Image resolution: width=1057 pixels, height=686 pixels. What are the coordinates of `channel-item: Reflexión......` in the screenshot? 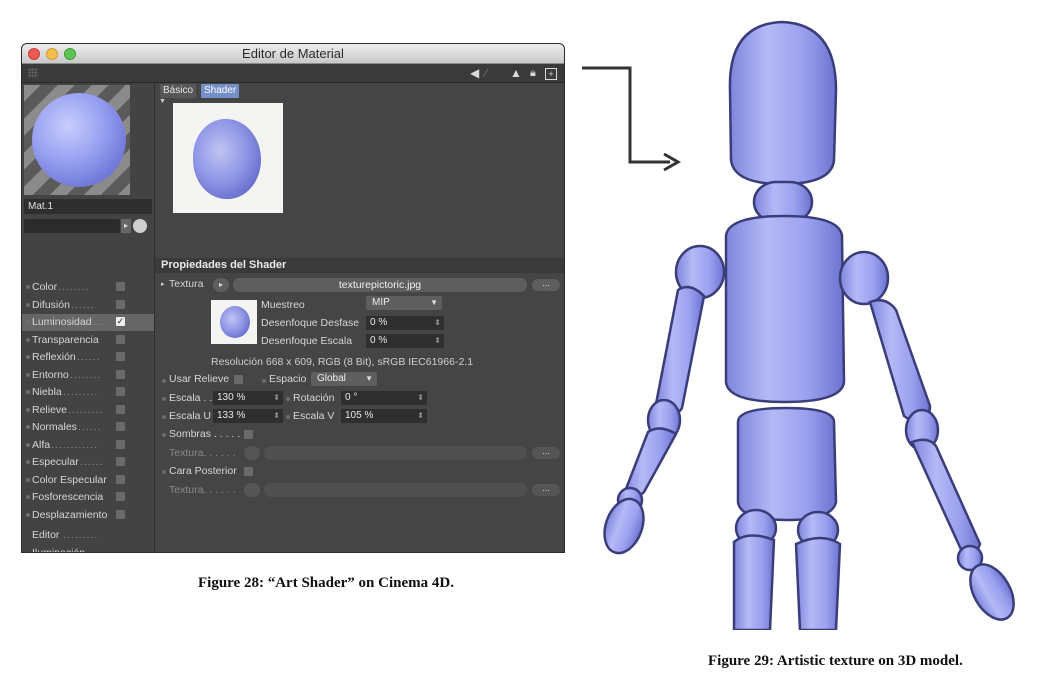 It's located at (88, 357).